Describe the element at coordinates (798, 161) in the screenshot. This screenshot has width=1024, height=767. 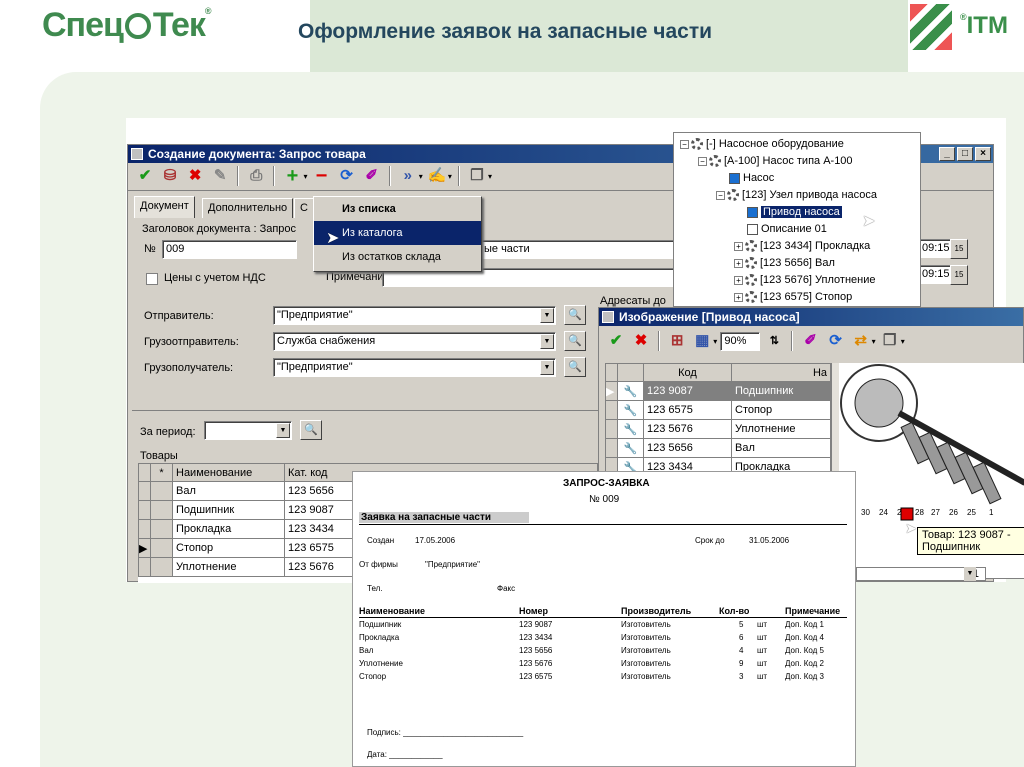
I see `tree-item: − [А-100] Насос типа А-100` at that location.